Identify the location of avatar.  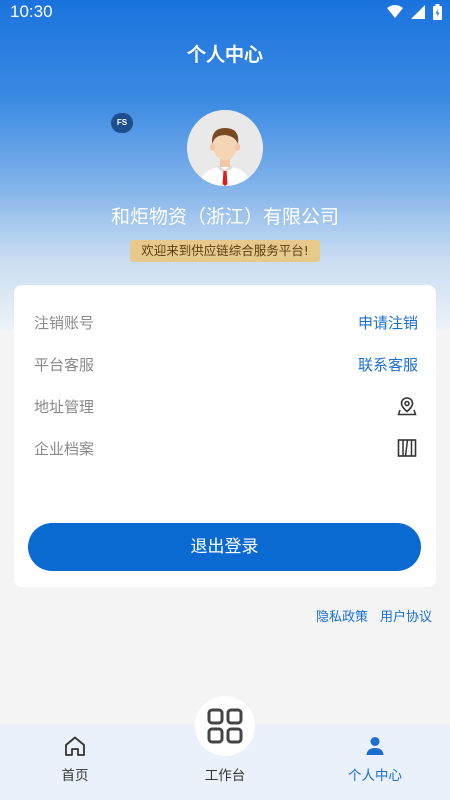
(225, 148).